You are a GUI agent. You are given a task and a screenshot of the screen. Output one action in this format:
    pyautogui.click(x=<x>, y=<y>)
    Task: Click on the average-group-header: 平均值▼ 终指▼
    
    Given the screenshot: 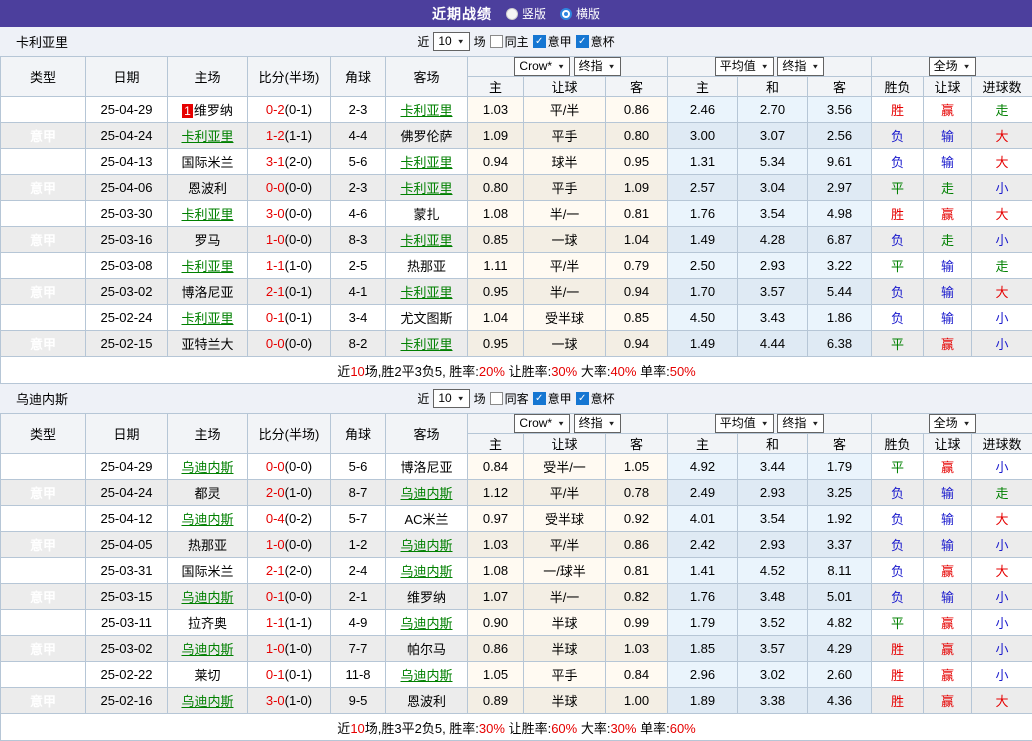 What is the action you would take?
    pyautogui.click(x=770, y=424)
    